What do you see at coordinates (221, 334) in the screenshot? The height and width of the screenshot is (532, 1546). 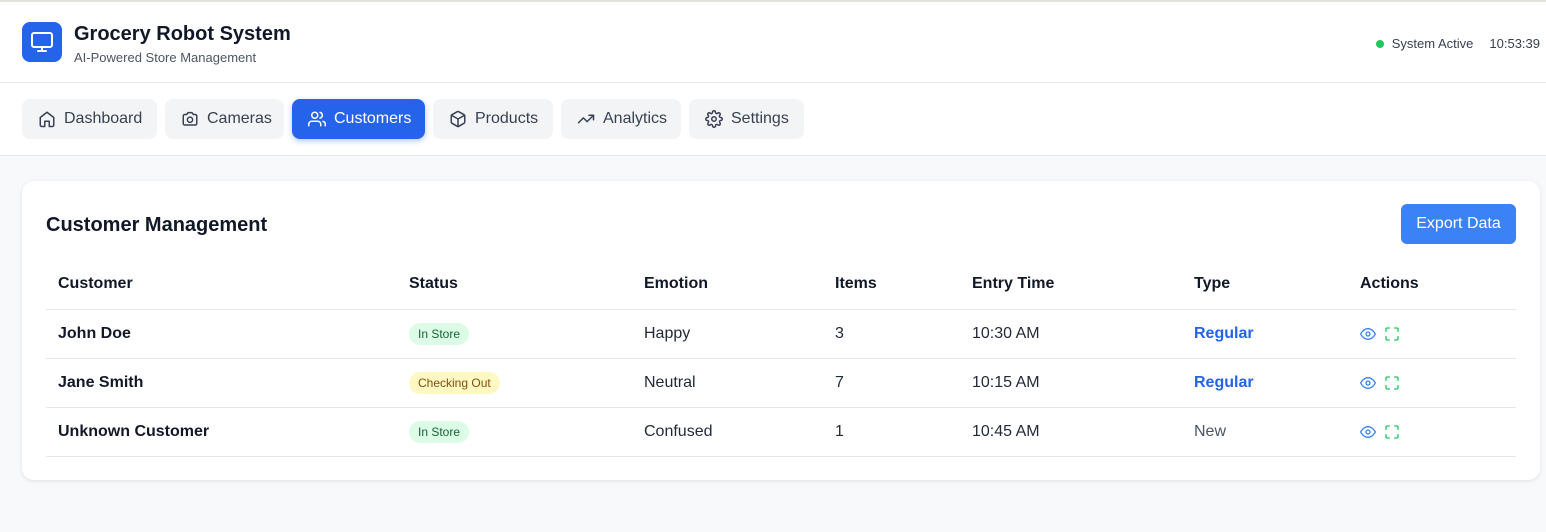 I see `customer-name: John Doe` at bounding box center [221, 334].